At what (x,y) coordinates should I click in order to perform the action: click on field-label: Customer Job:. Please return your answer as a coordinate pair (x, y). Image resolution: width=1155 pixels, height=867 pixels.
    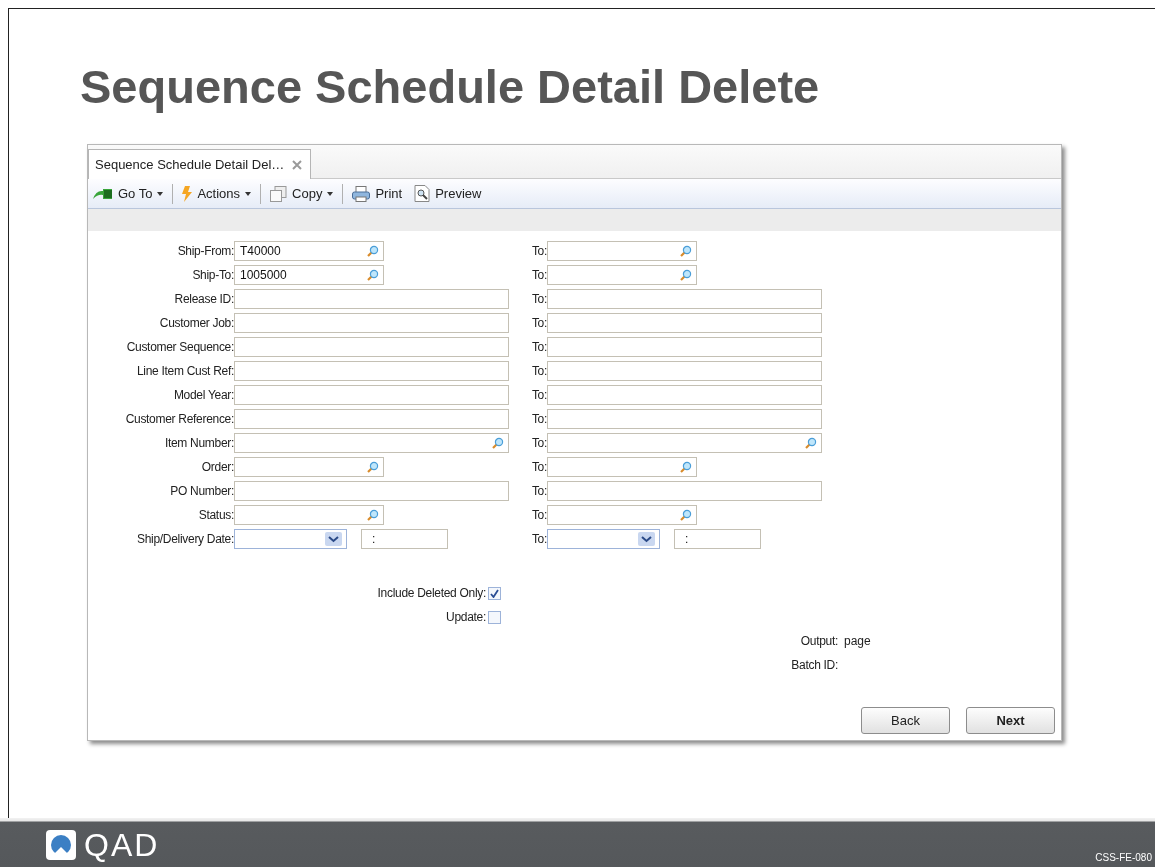
    Looking at the image, I should click on (196, 323).